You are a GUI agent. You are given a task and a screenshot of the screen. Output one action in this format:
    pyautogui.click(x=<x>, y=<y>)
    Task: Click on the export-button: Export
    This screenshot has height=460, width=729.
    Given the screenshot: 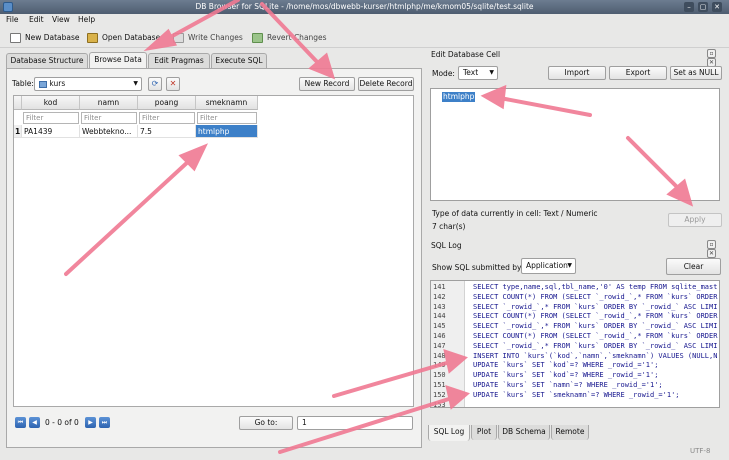 What is the action you would take?
    pyautogui.click(x=638, y=73)
    